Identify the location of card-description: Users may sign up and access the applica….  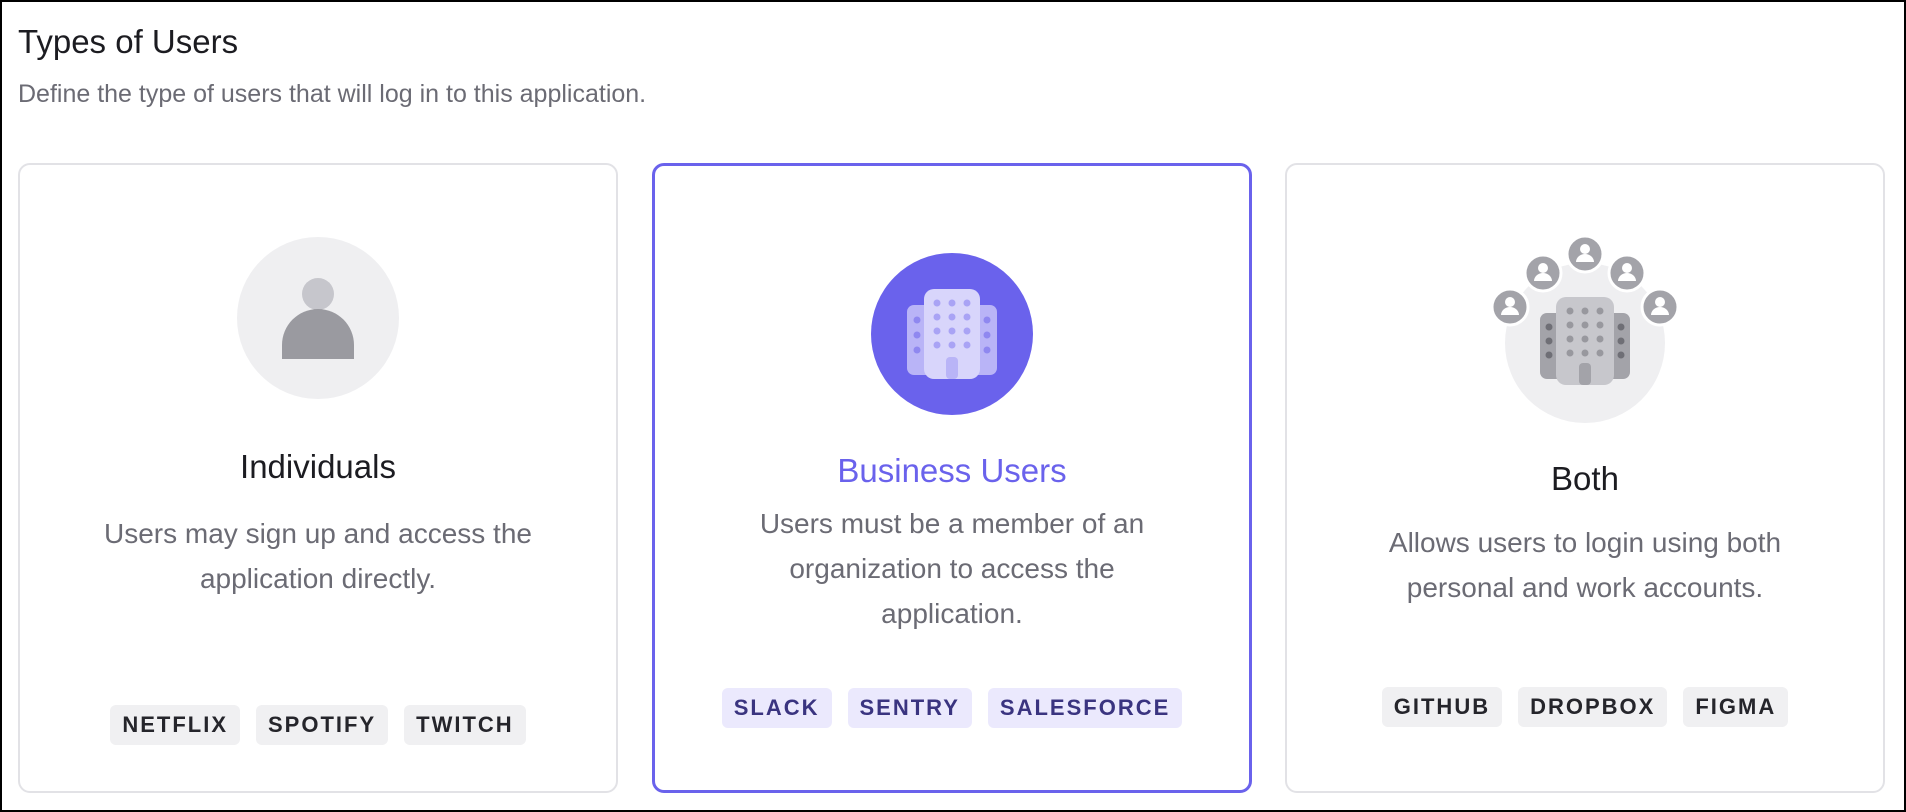
(318, 556).